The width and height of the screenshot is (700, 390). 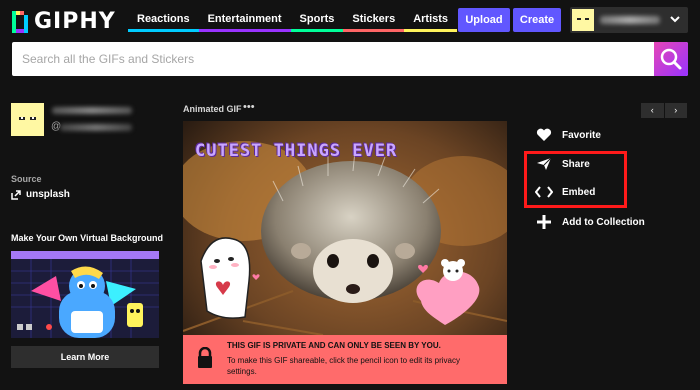 What do you see at coordinates (249, 107) in the screenshot?
I see `gif-more-options-icon: •••` at bounding box center [249, 107].